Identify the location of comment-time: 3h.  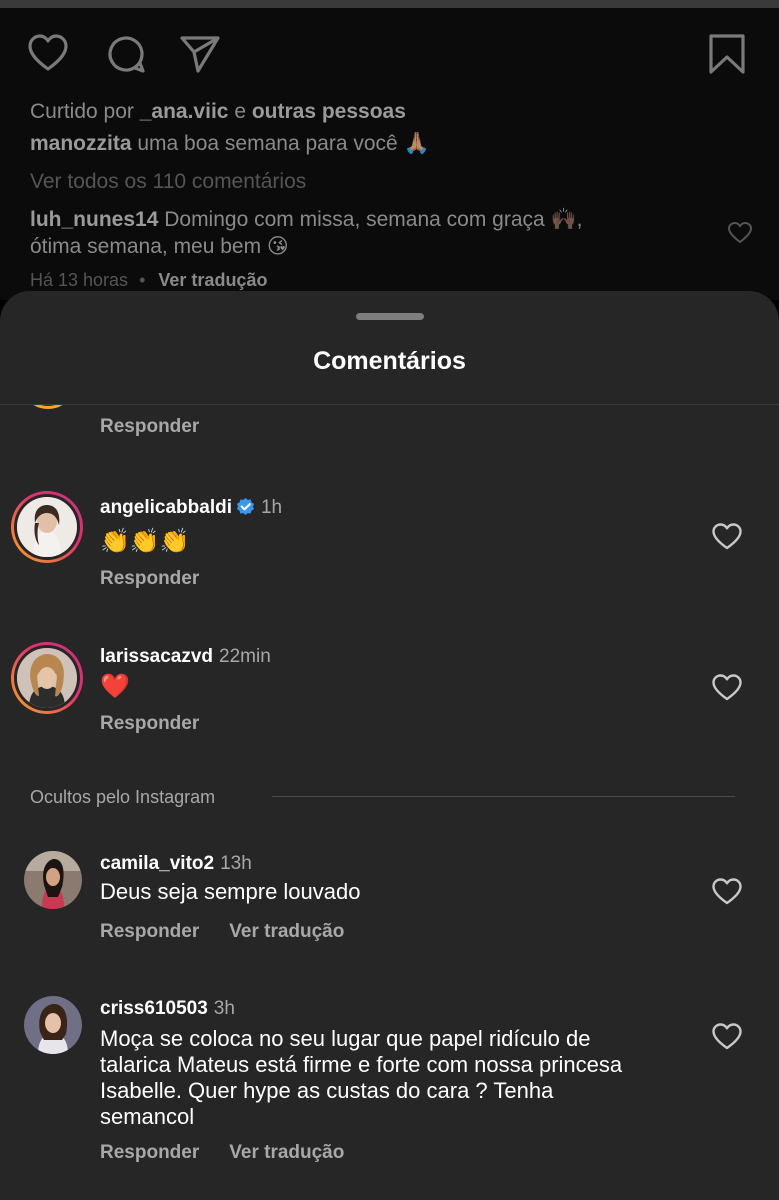
(224, 1008).